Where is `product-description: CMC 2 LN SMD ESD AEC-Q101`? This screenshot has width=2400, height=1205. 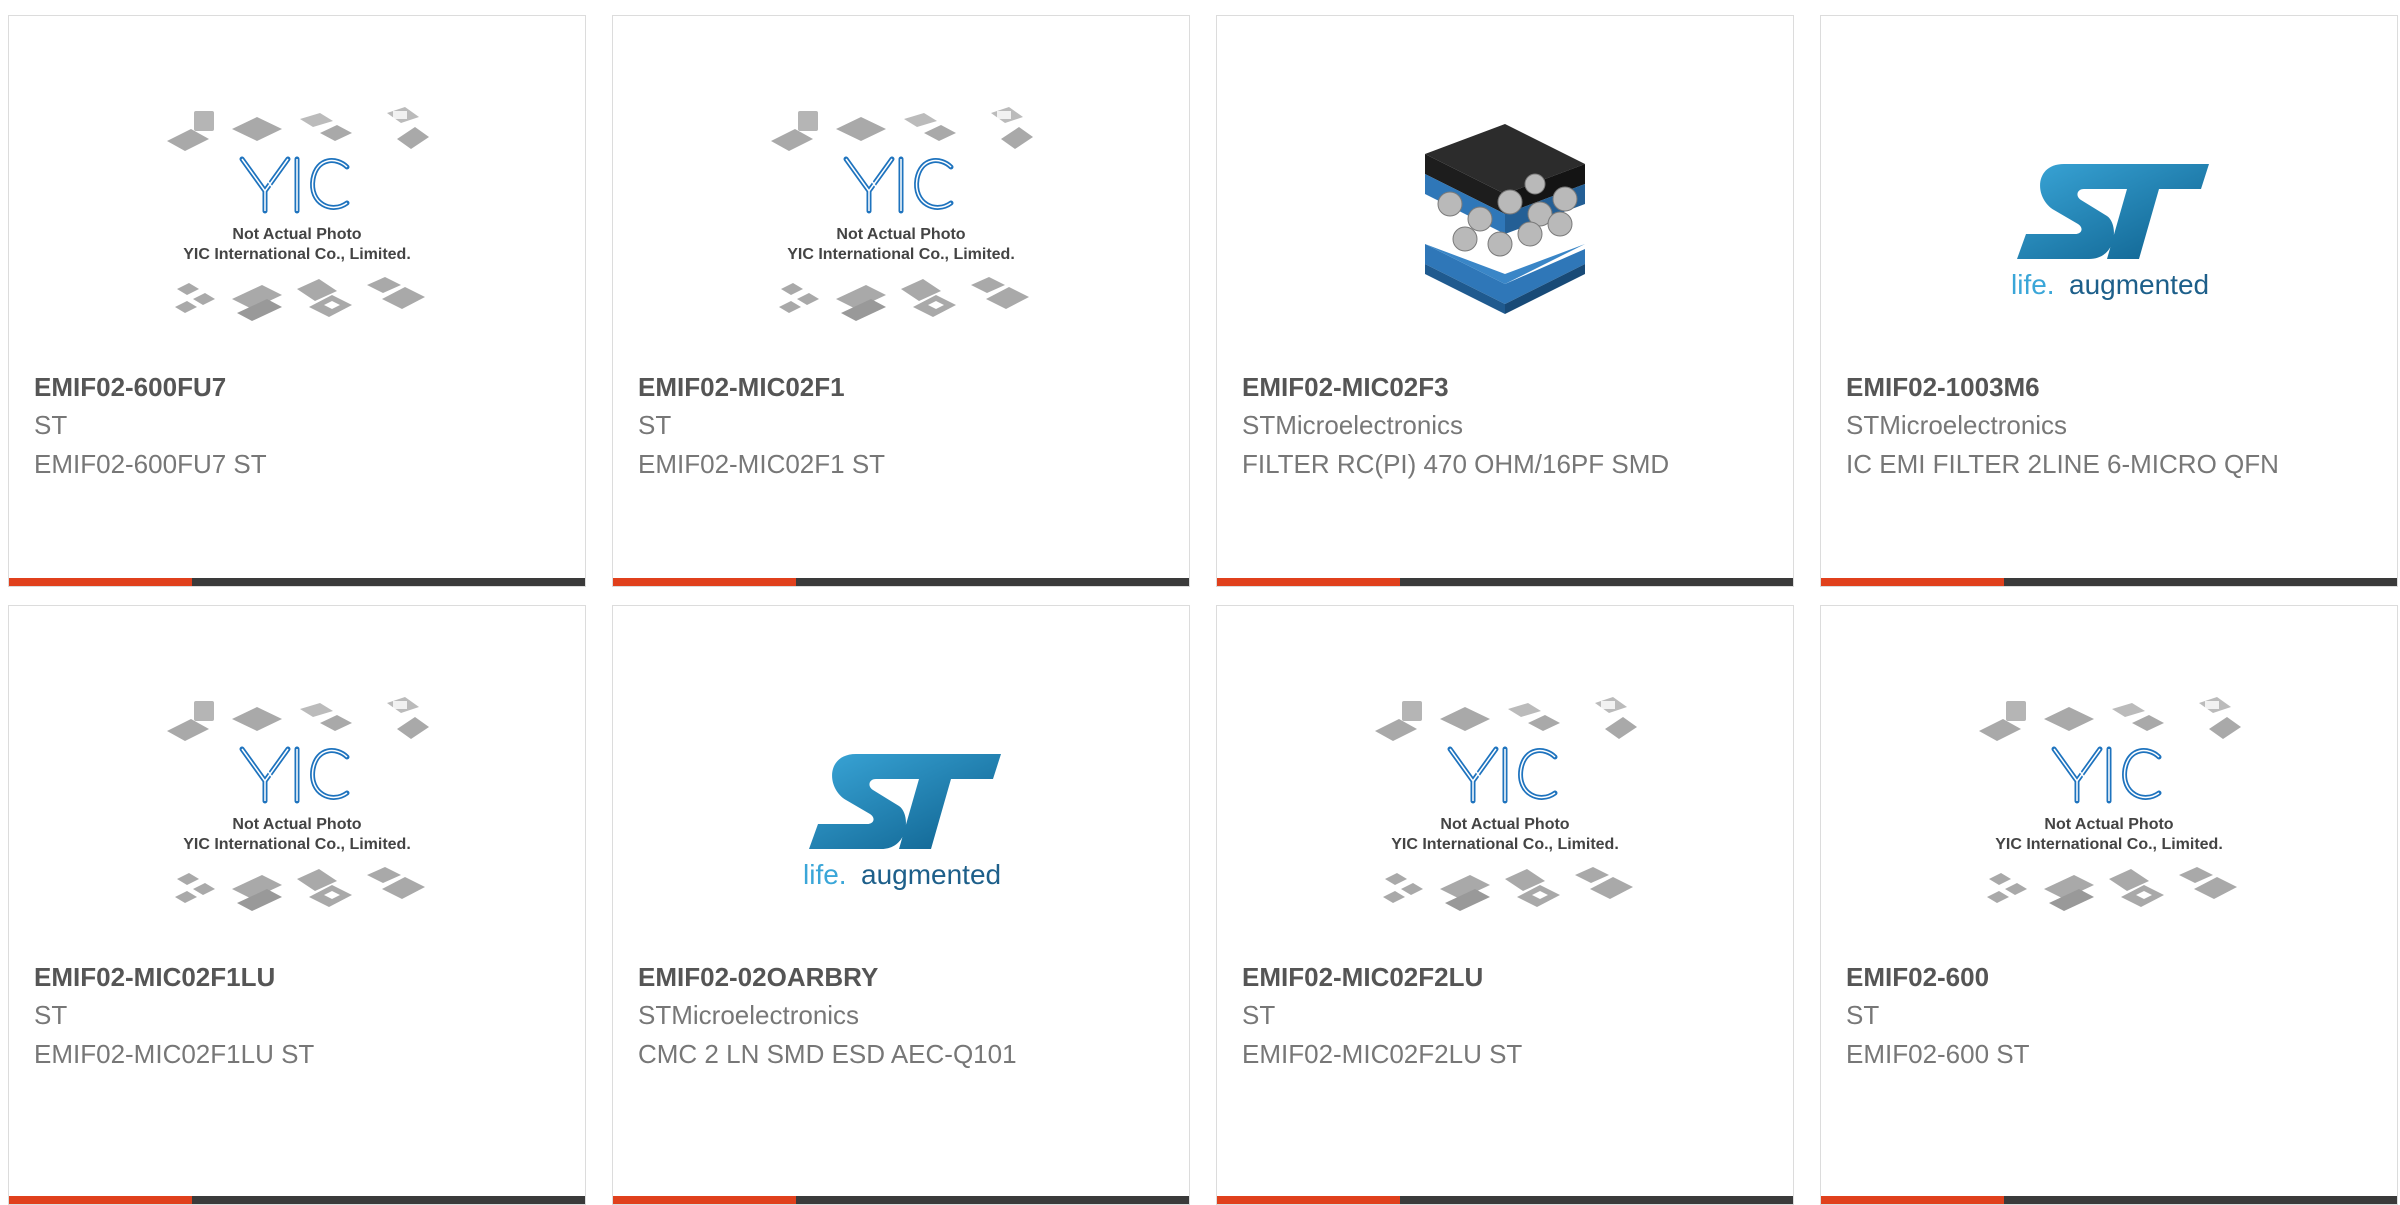
product-description: CMC 2 LN SMD ESD AEC-Q101 is located at coordinates (827, 1054).